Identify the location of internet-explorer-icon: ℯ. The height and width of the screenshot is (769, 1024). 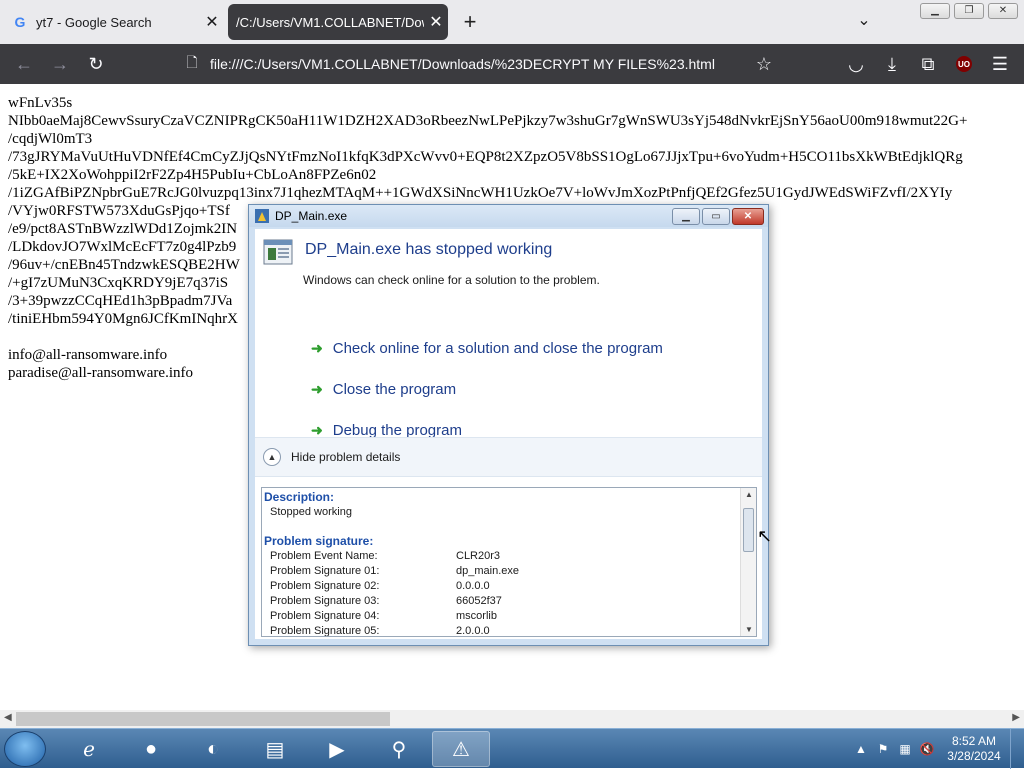
(89, 749).